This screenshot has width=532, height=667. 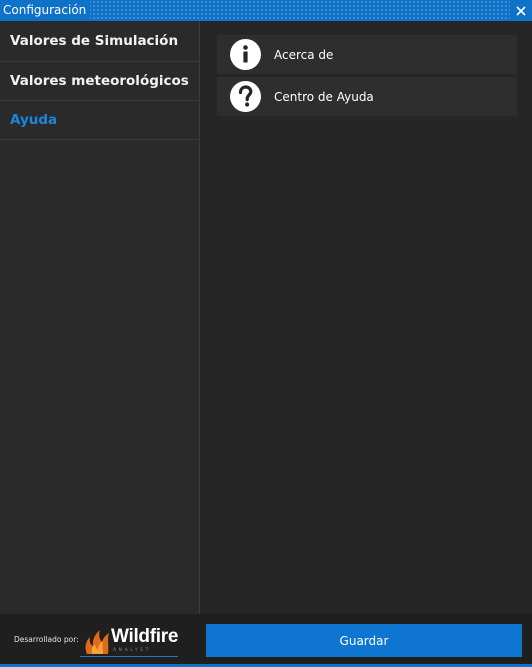 What do you see at coordinates (99, 81) in the screenshot?
I see `sidebar-item-weather-values: Valores meteorológicos` at bounding box center [99, 81].